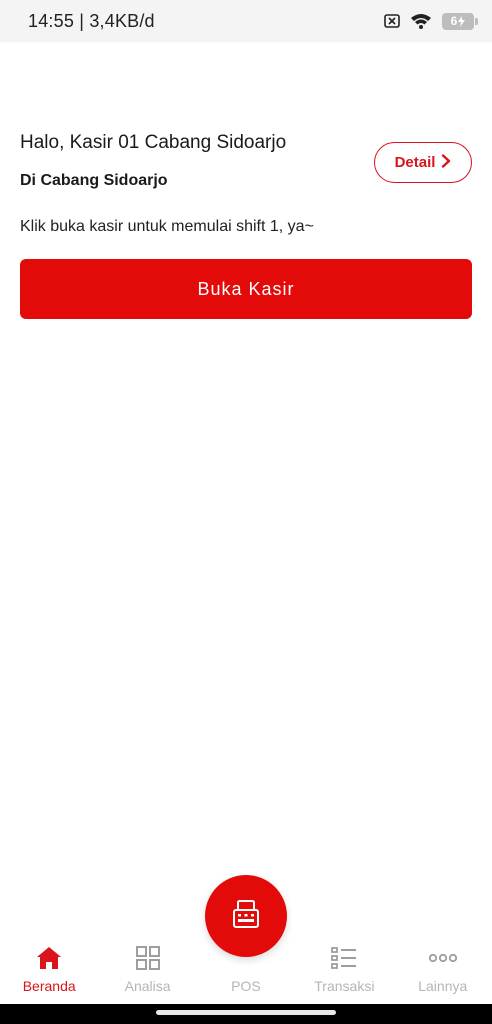 The width and height of the screenshot is (492, 1024). I want to click on nav-item-transaksi: Transaksi, so click(344, 969).